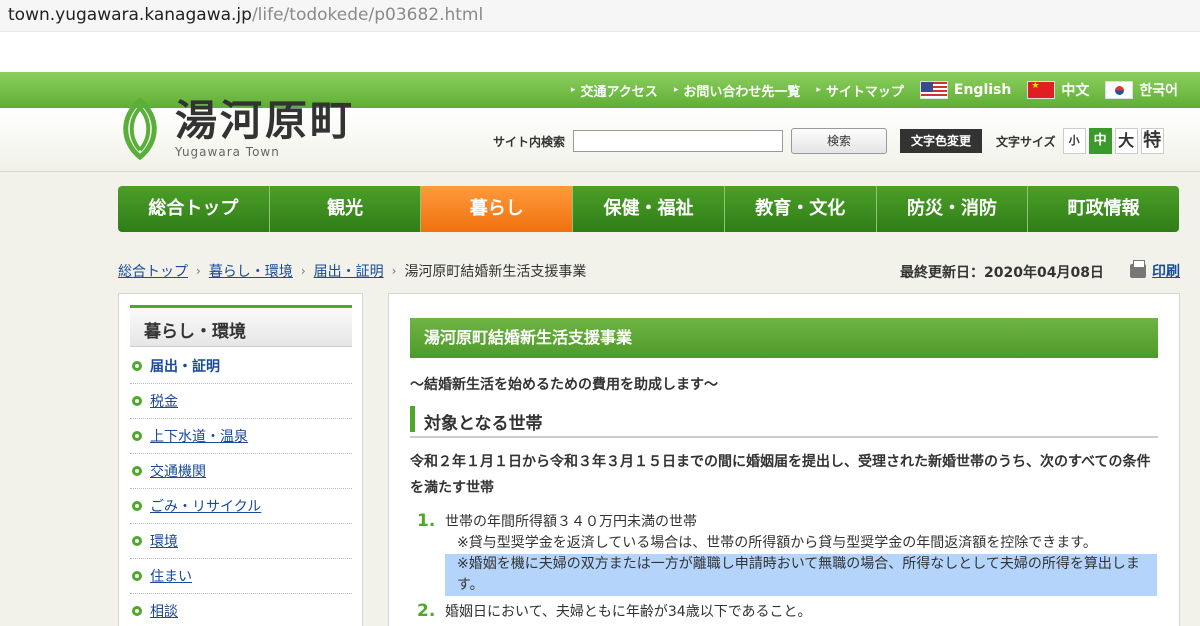 This screenshot has width=1200, height=626. What do you see at coordinates (206, 507) in the screenshot?
I see `sidebar-item-label: ごみ・リサイクル` at bounding box center [206, 507].